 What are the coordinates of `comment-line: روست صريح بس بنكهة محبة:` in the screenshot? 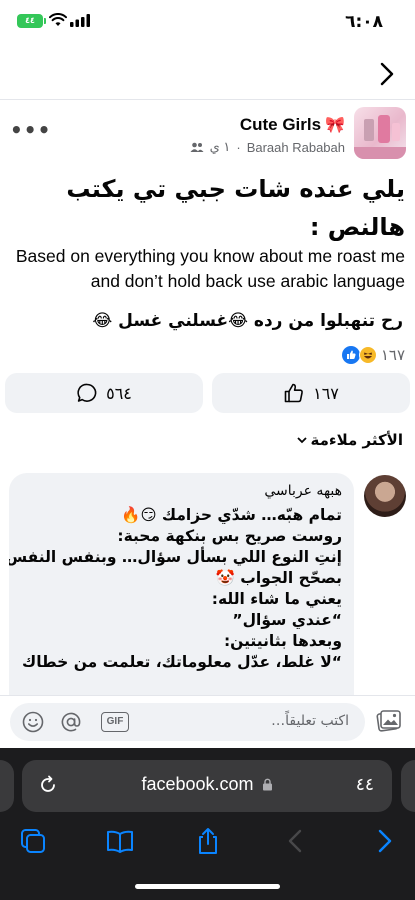 It's located at (229, 536).